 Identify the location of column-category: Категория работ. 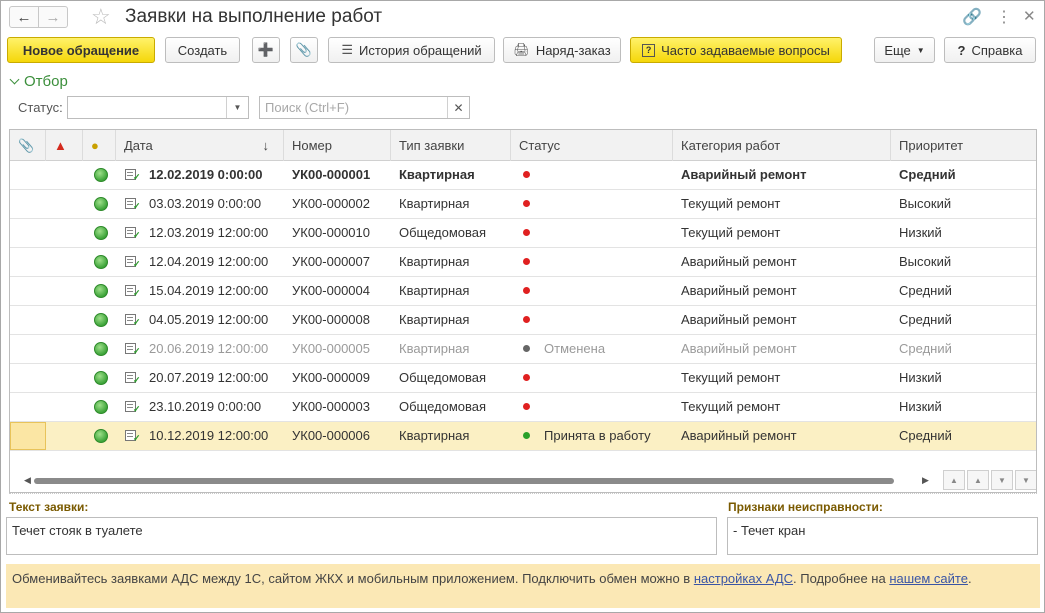
(782, 145).